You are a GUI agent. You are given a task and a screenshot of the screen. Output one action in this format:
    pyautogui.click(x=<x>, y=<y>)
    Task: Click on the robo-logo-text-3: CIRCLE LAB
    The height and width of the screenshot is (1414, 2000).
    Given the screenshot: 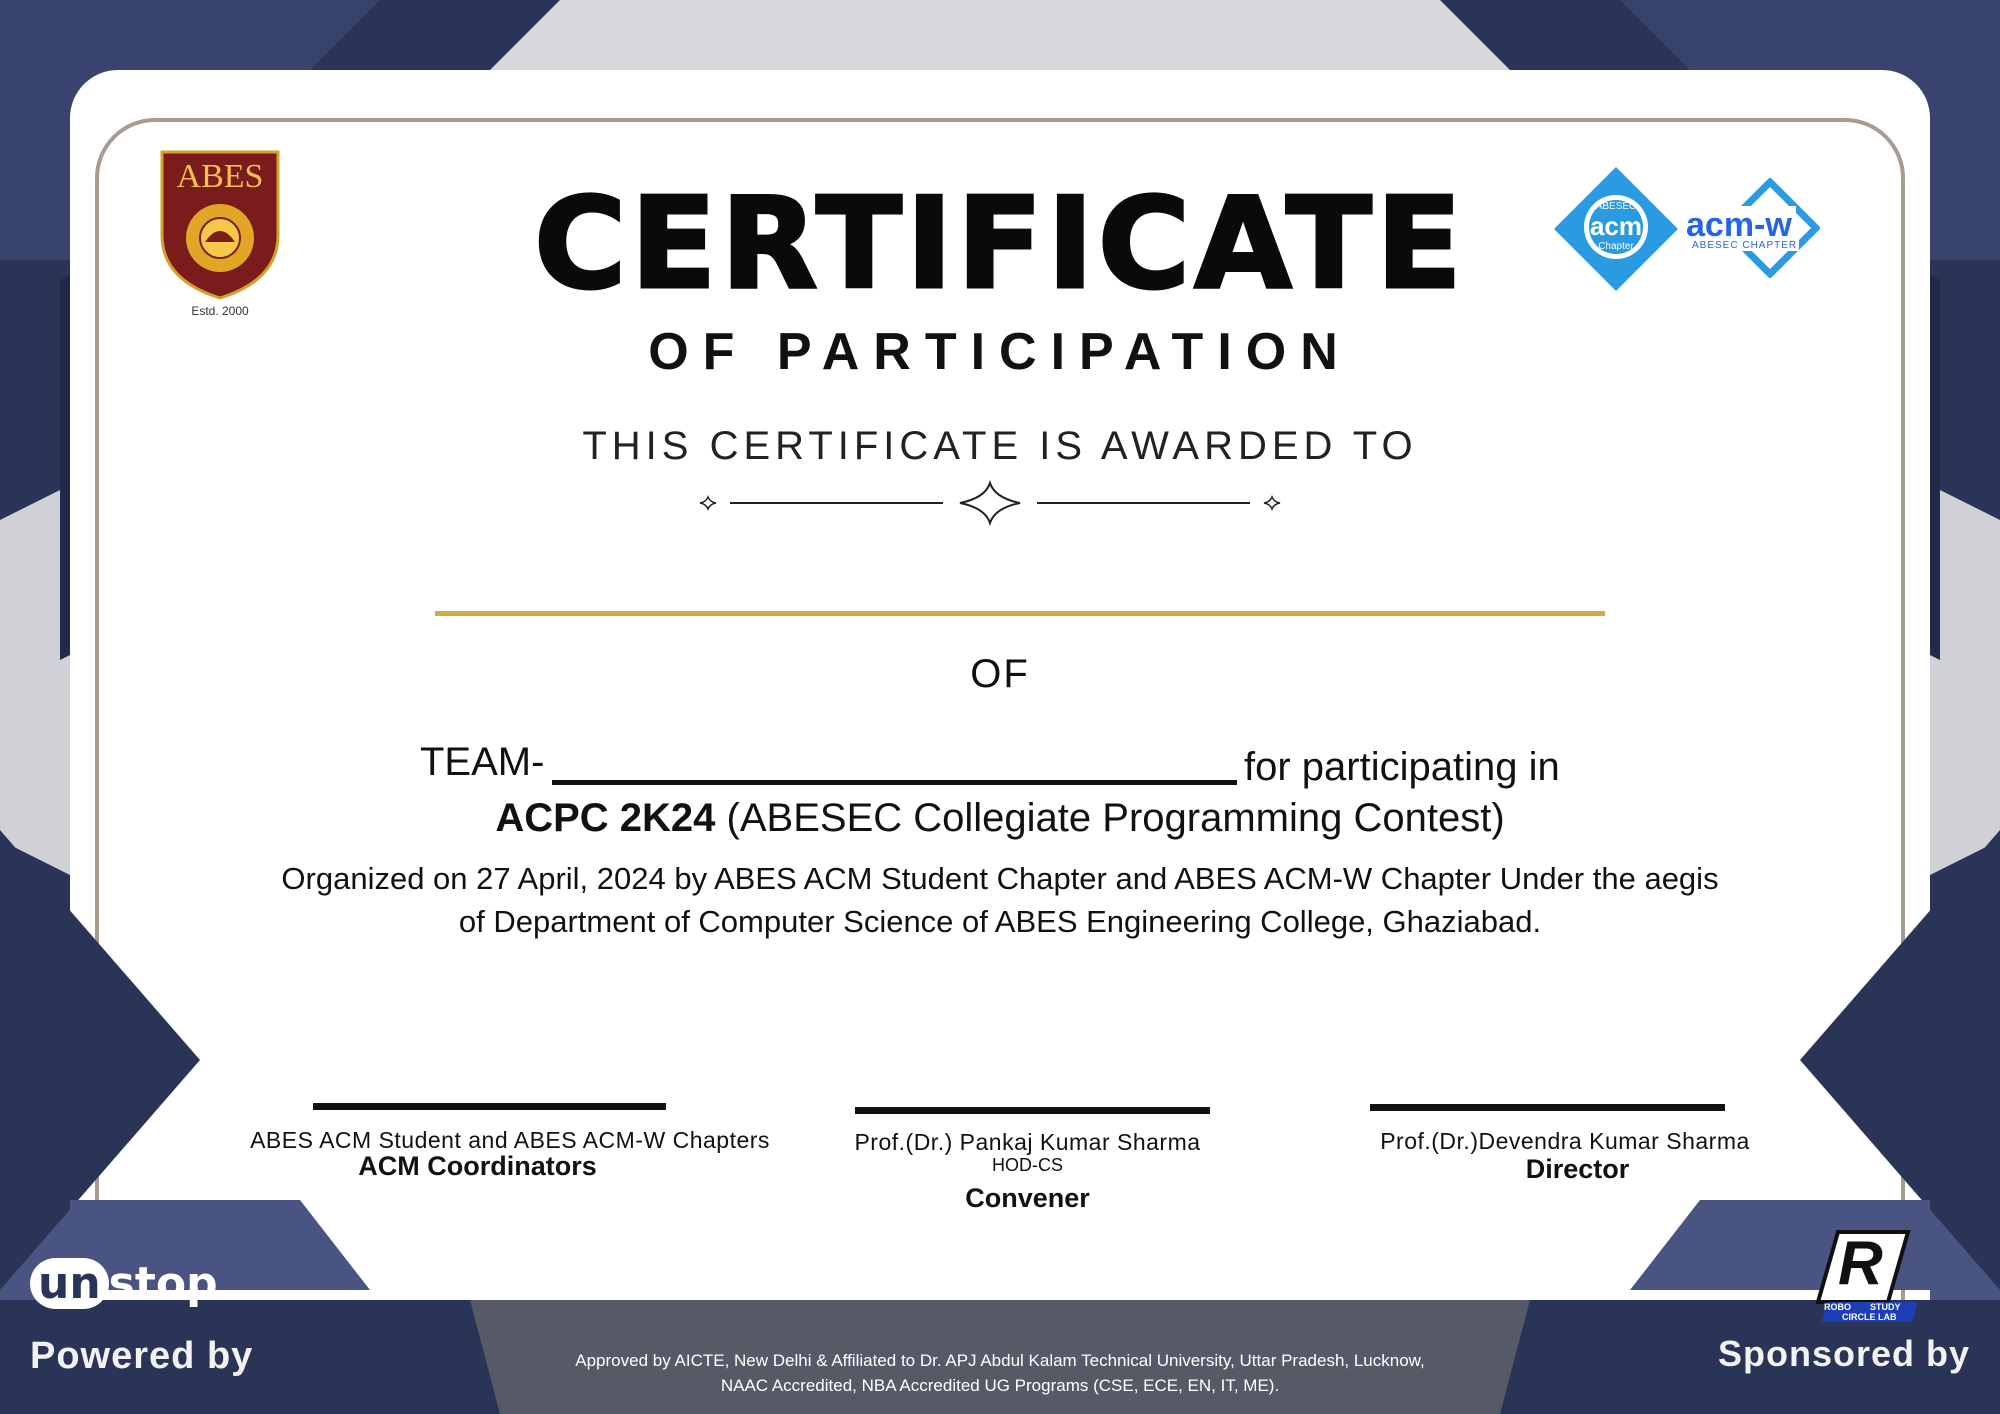 What is the action you would take?
    pyautogui.click(x=1869, y=1317)
    